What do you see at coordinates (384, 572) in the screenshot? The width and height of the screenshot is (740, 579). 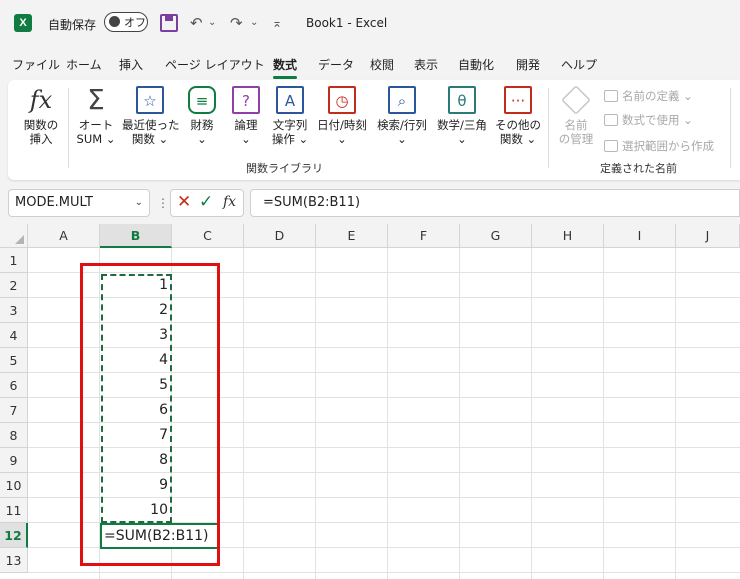 I see `grid-line` at bounding box center [384, 572].